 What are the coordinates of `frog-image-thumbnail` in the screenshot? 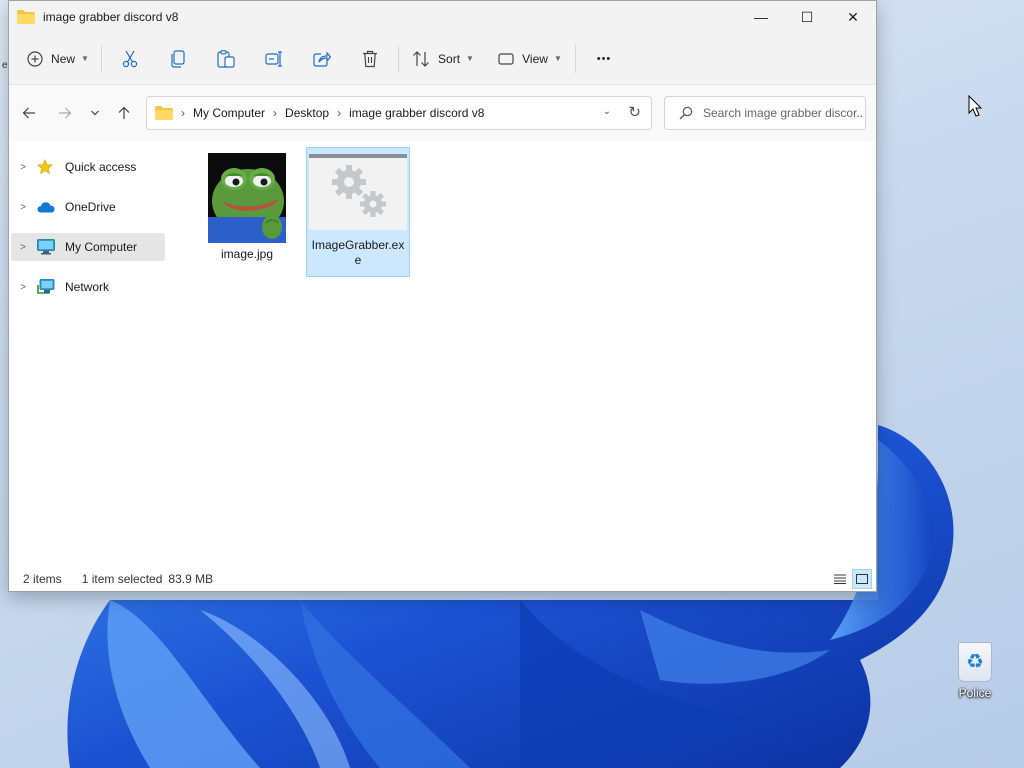 It's located at (247, 198).